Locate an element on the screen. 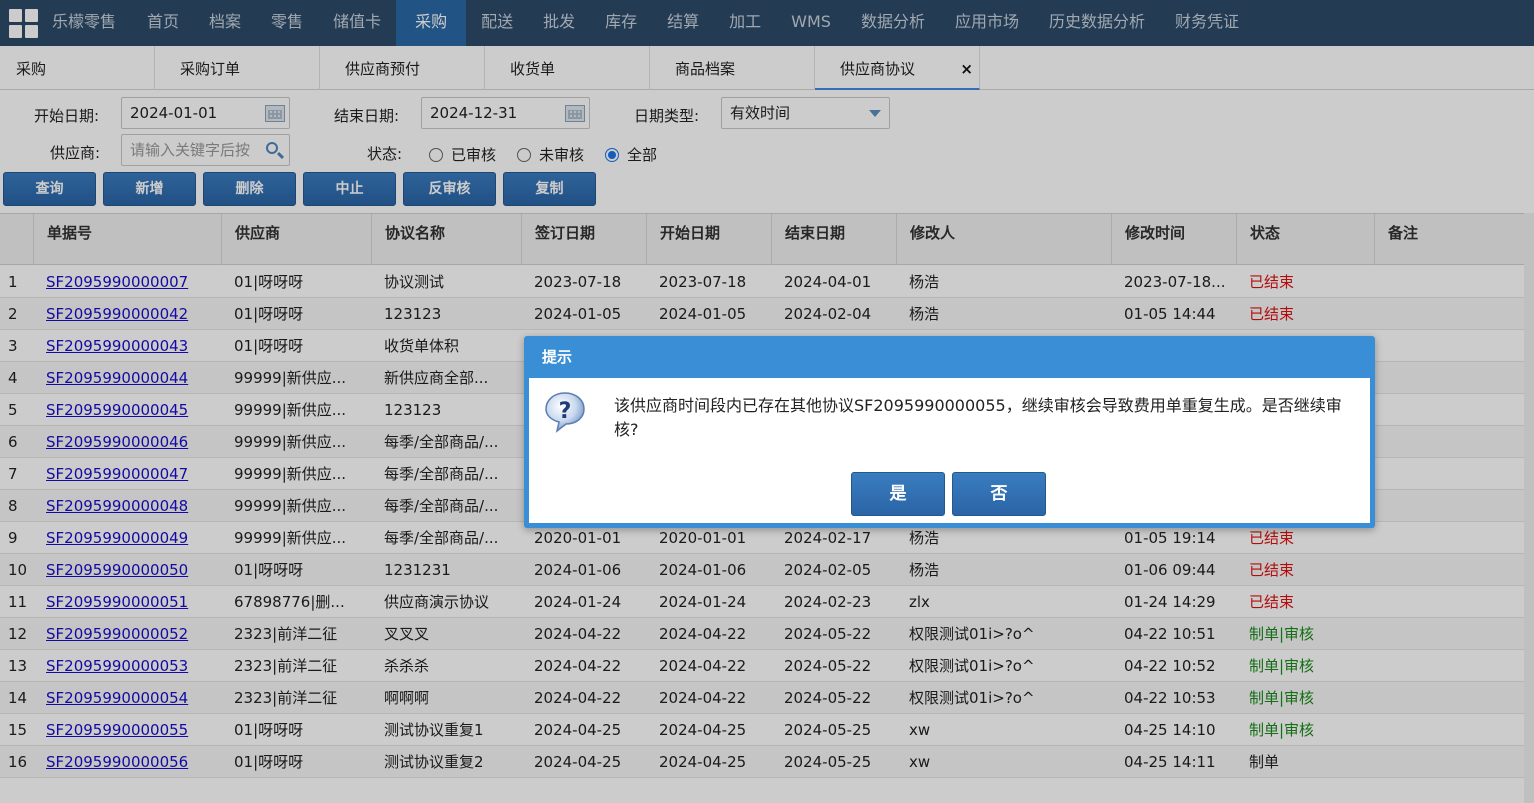 Image resolution: width=1534 pixels, height=803 pixels. confirm-yes-button: 是 is located at coordinates (898, 494).